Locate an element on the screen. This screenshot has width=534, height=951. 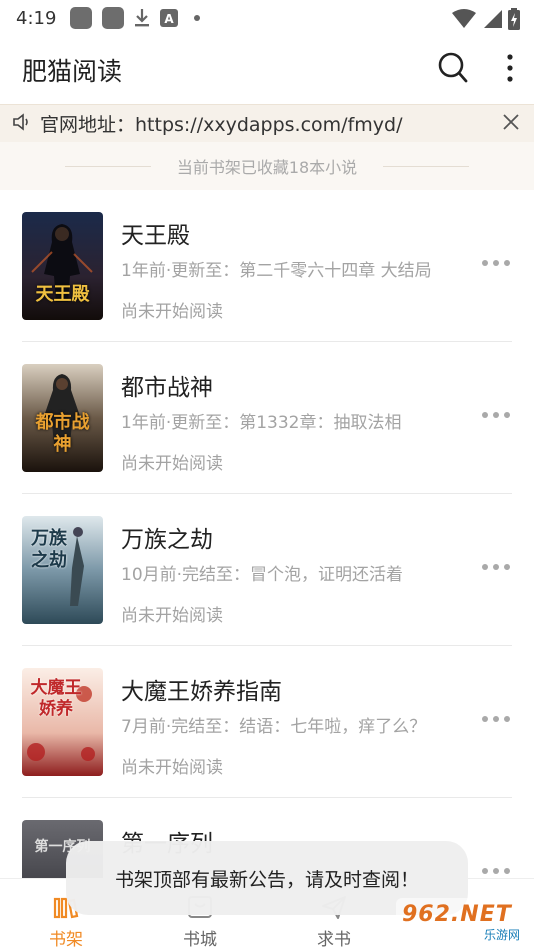
book-cover: 天王殿 is located at coordinates (62, 266).